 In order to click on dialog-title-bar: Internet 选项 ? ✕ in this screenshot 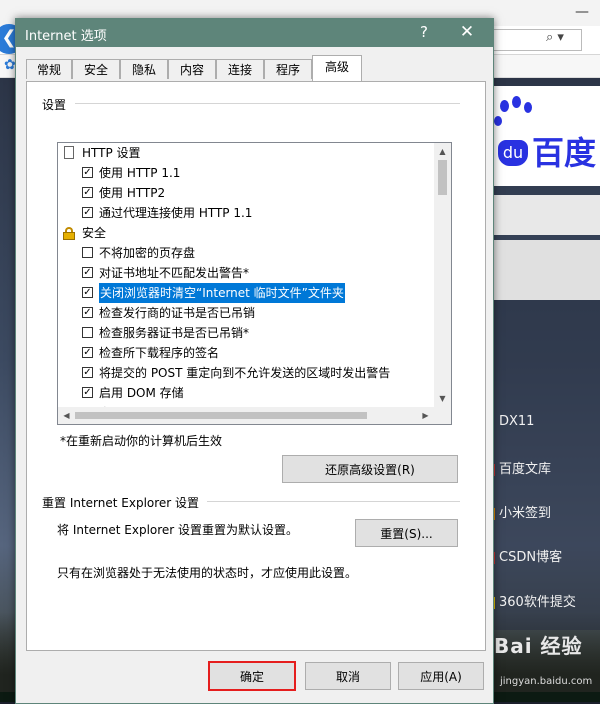, I will do `click(254, 33)`.